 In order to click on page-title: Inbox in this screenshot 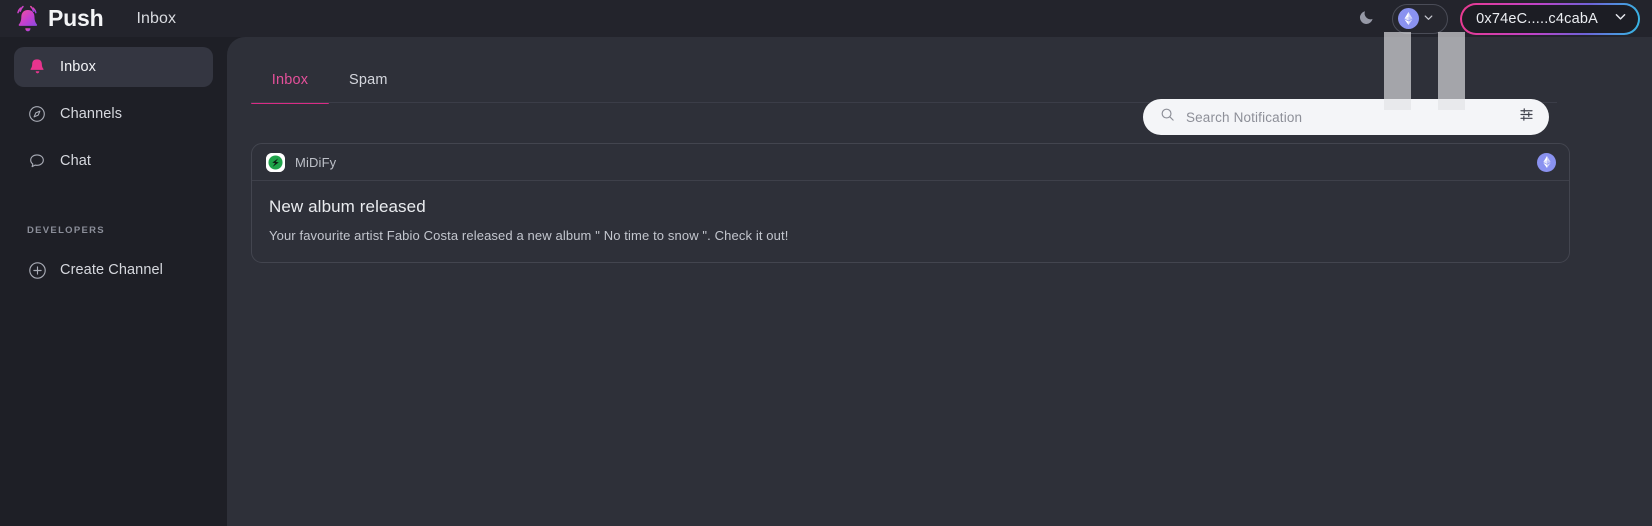, I will do `click(156, 18)`.